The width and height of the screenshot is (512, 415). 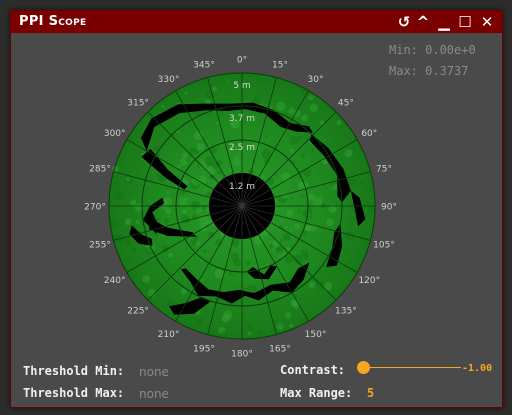 I want to click on threshold-max-field: none, so click(x=154, y=394).